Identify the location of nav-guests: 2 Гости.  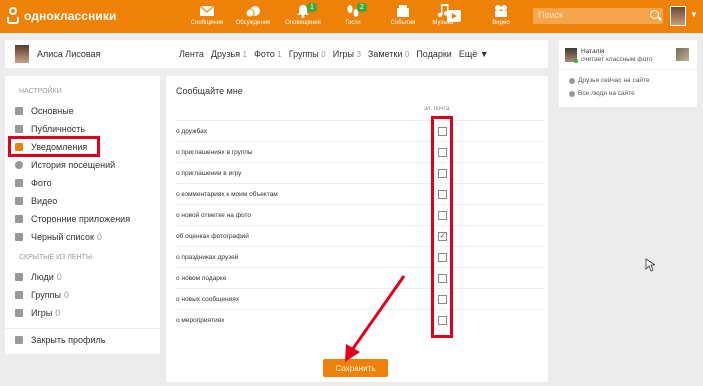
(353, 14).